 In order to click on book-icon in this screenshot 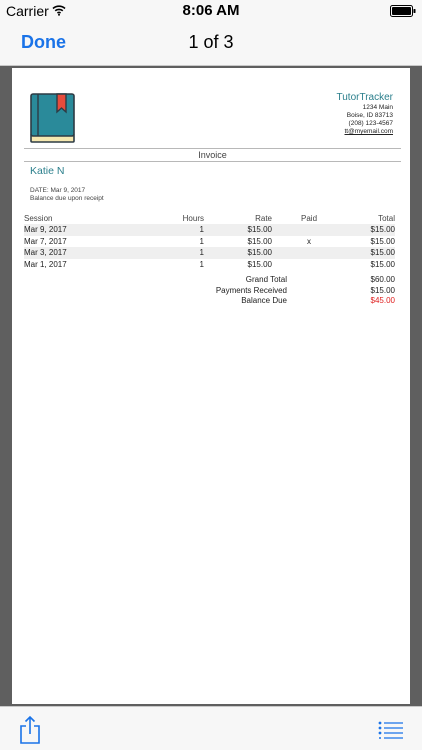, I will do `click(52, 118)`.